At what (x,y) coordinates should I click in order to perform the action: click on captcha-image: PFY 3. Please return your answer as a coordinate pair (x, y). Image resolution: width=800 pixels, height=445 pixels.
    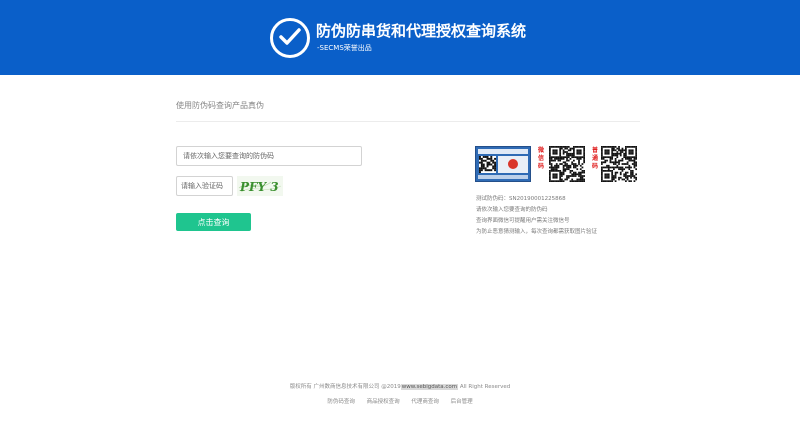
    Looking at the image, I should click on (260, 186).